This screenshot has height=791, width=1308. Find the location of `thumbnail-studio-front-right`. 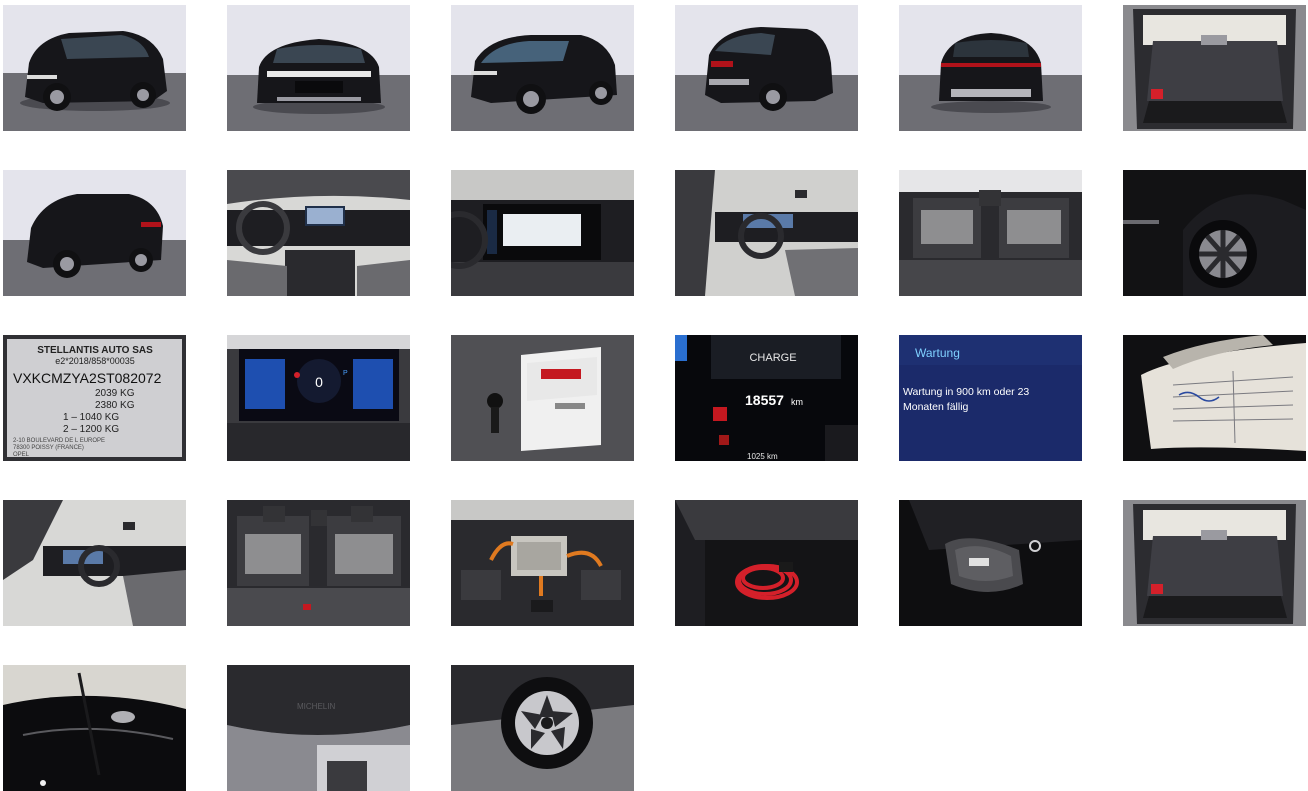

thumbnail-studio-front-right is located at coordinates (542, 68).